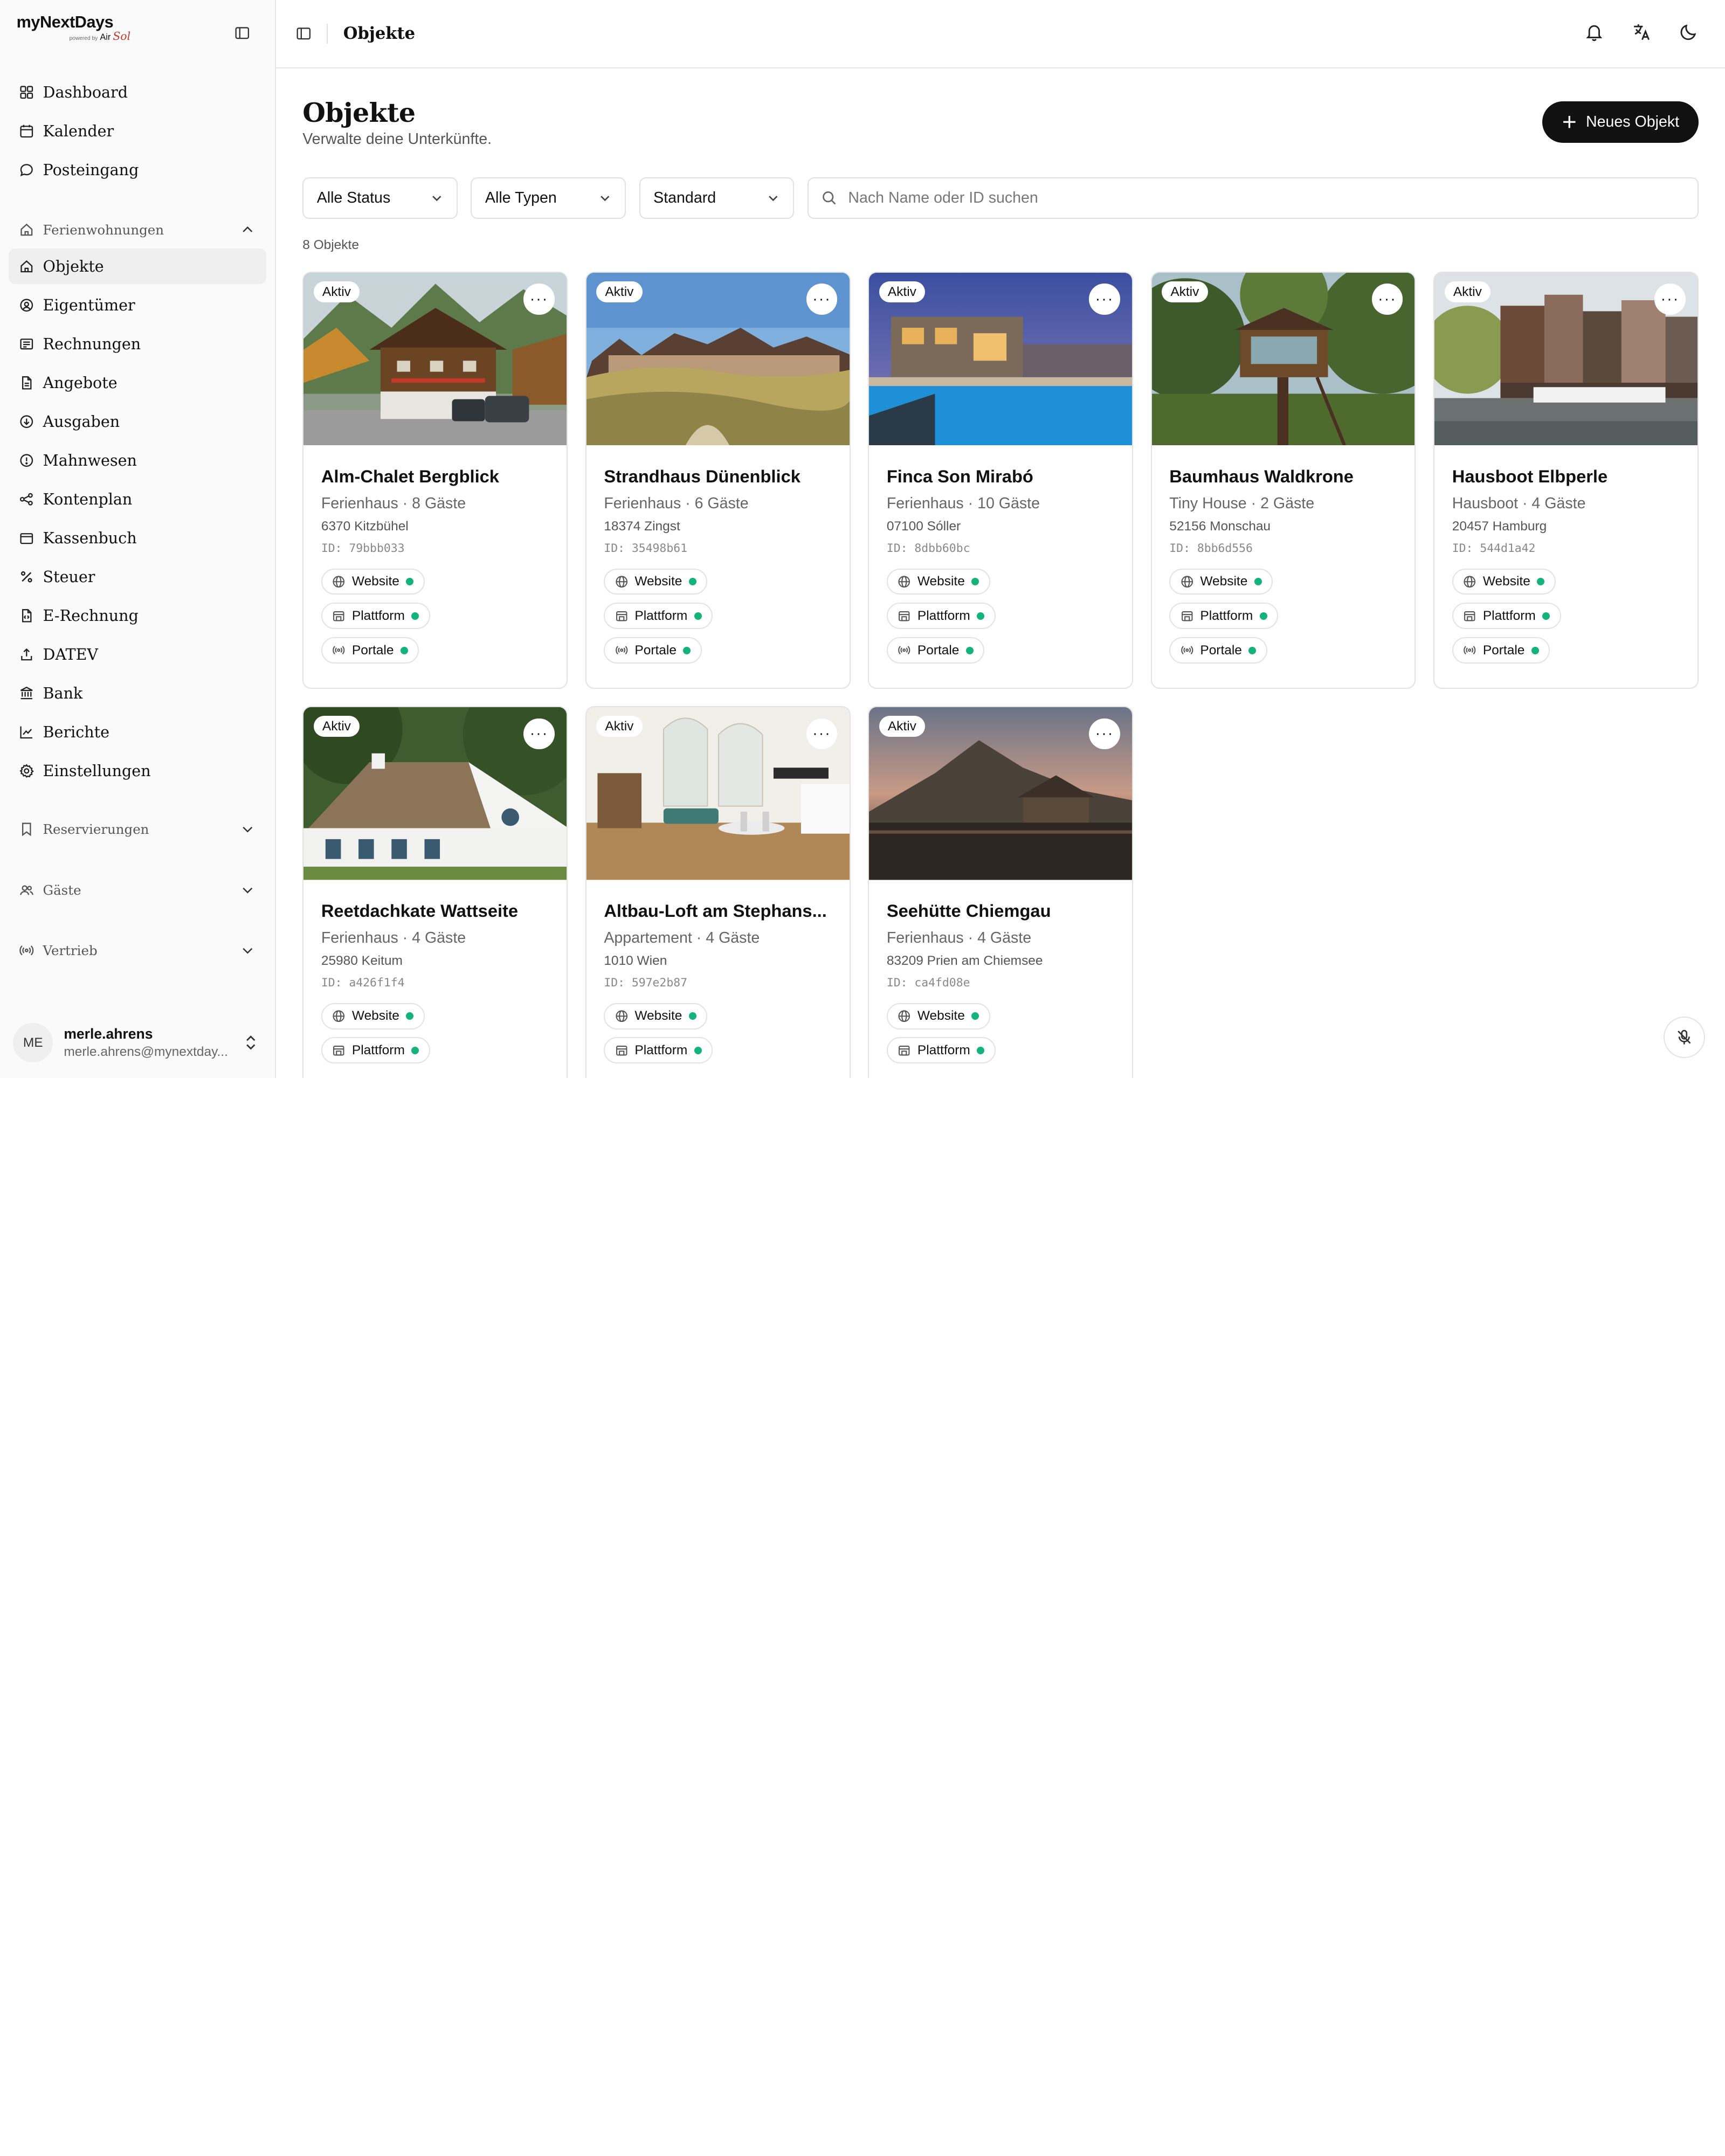  What do you see at coordinates (97, 771) in the screenshot?
I see `nav-item-label: Einstellungen` at bounding box center [97, 771].